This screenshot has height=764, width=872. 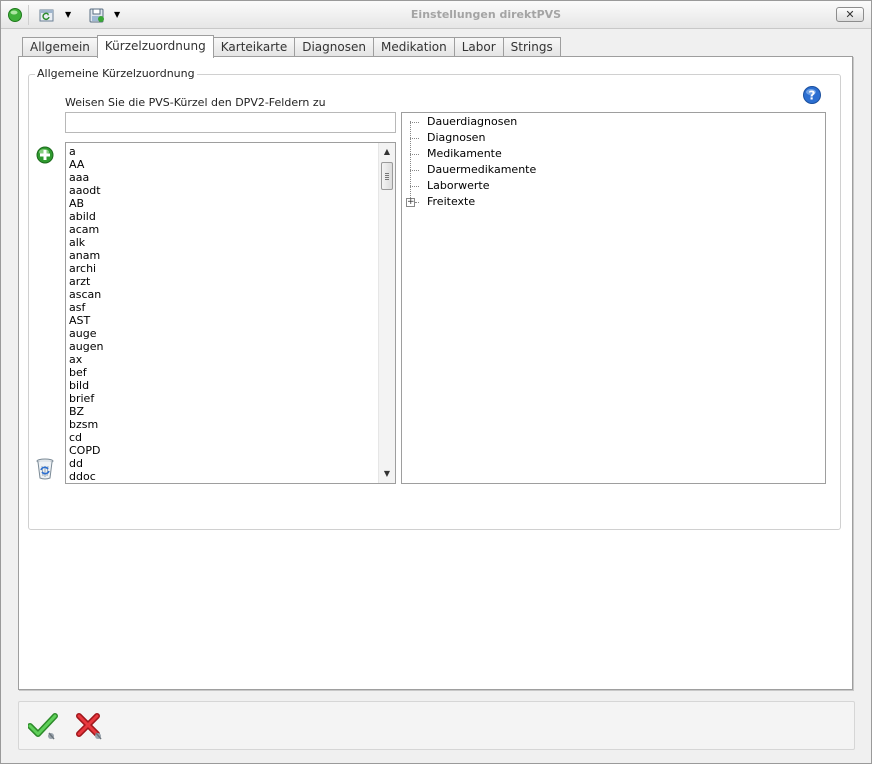 What do you see at coordinates (86, 411) in the screenshot?
I see `list-item: BZ` at bounding box center [86, 411].